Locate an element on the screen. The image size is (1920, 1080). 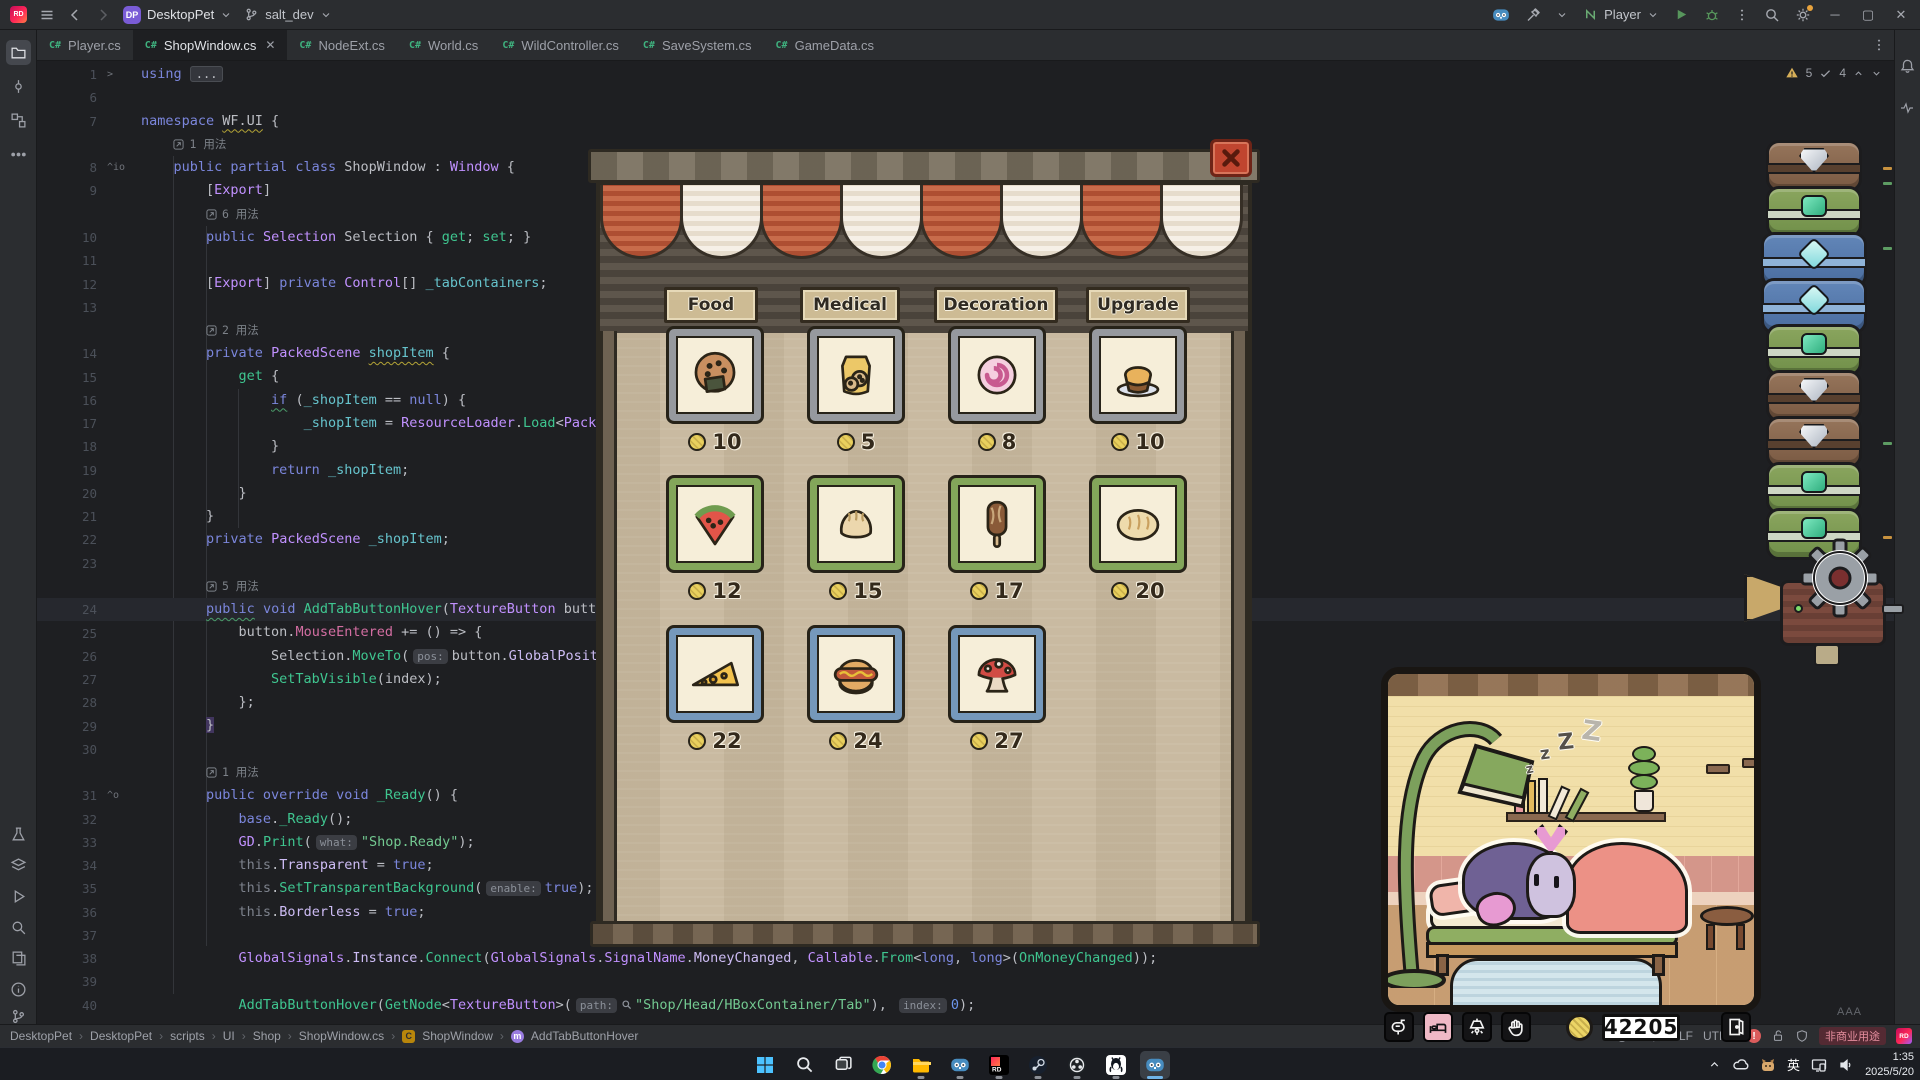
breadcrumb-item: AddTabButtonHover is located at coordinates (584, 1036).